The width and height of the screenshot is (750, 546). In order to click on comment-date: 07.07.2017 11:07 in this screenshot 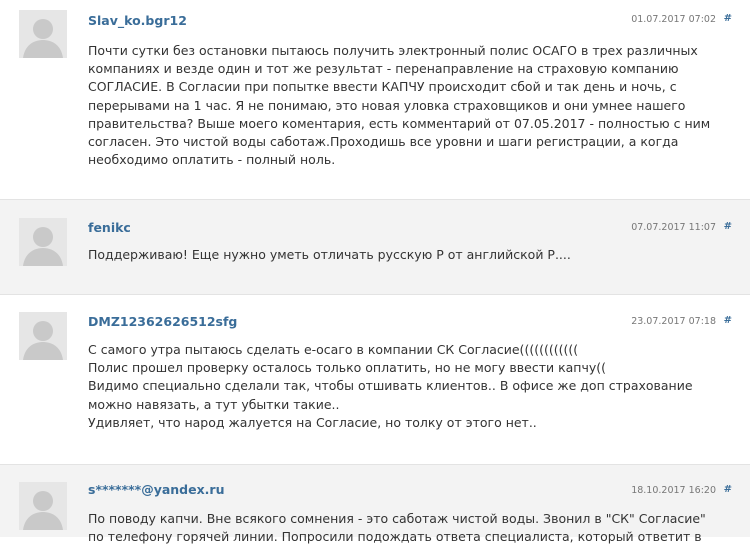, I will do `click(673, 227)`.